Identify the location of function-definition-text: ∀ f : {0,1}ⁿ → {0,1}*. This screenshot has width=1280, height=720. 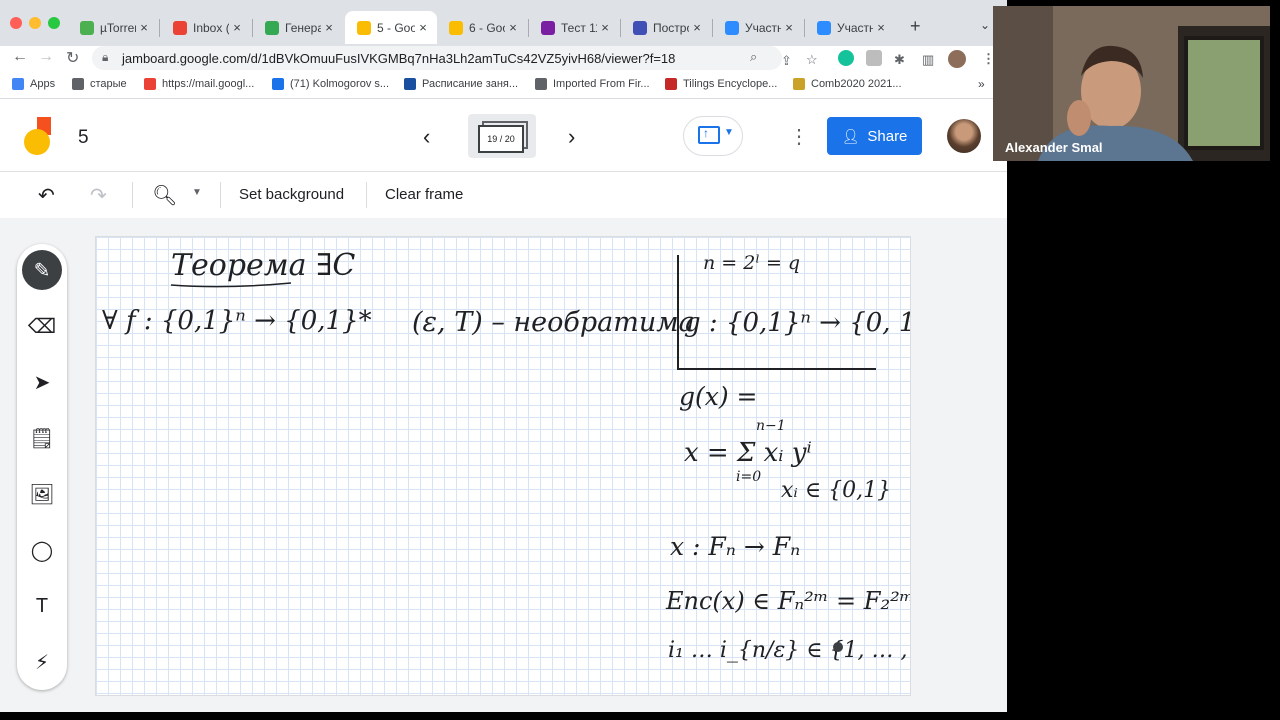
(237, 321).